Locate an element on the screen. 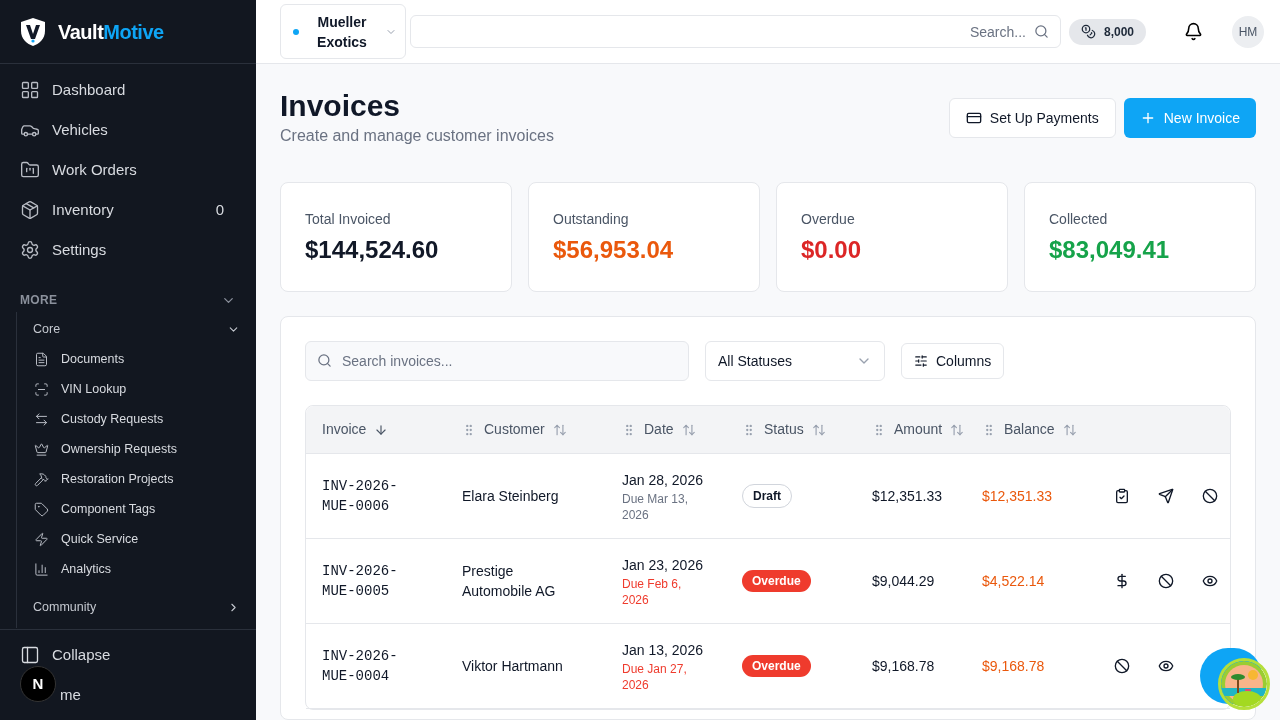 The height and width of the screenshot is (720, 1280). brand-name: VaultMotive is located at coordinates (111, 32).